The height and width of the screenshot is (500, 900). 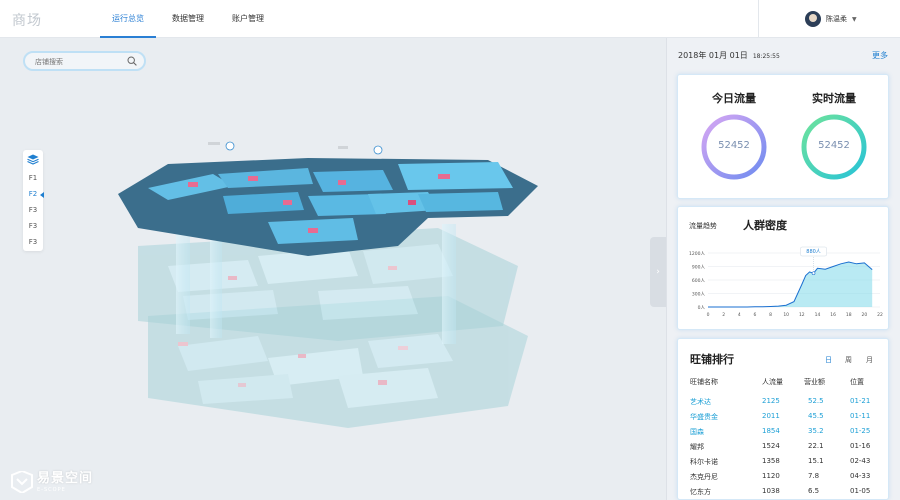 What do you see at coordinates (699, 268) in the screenshot?
I see `y-tick-label: 900人` at bounding box center [699, 268].